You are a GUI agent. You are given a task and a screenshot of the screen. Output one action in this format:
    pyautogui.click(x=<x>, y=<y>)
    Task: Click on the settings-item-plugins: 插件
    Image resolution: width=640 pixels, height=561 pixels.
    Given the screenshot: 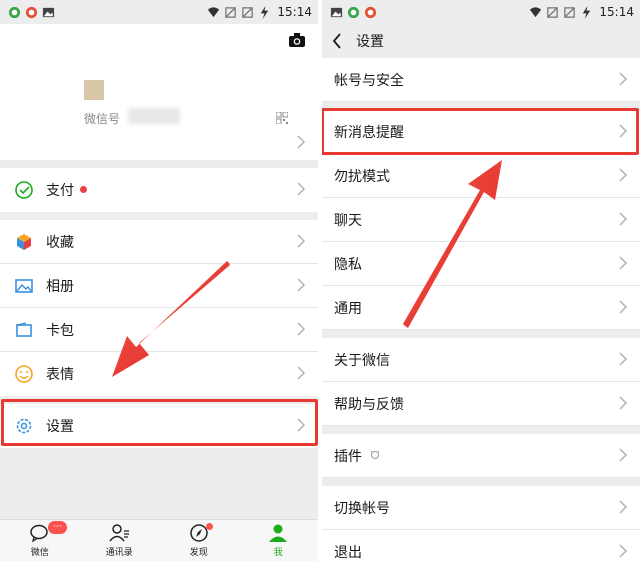 What is the action you would take?
    pyautogui.click(x=481, y=456)
    